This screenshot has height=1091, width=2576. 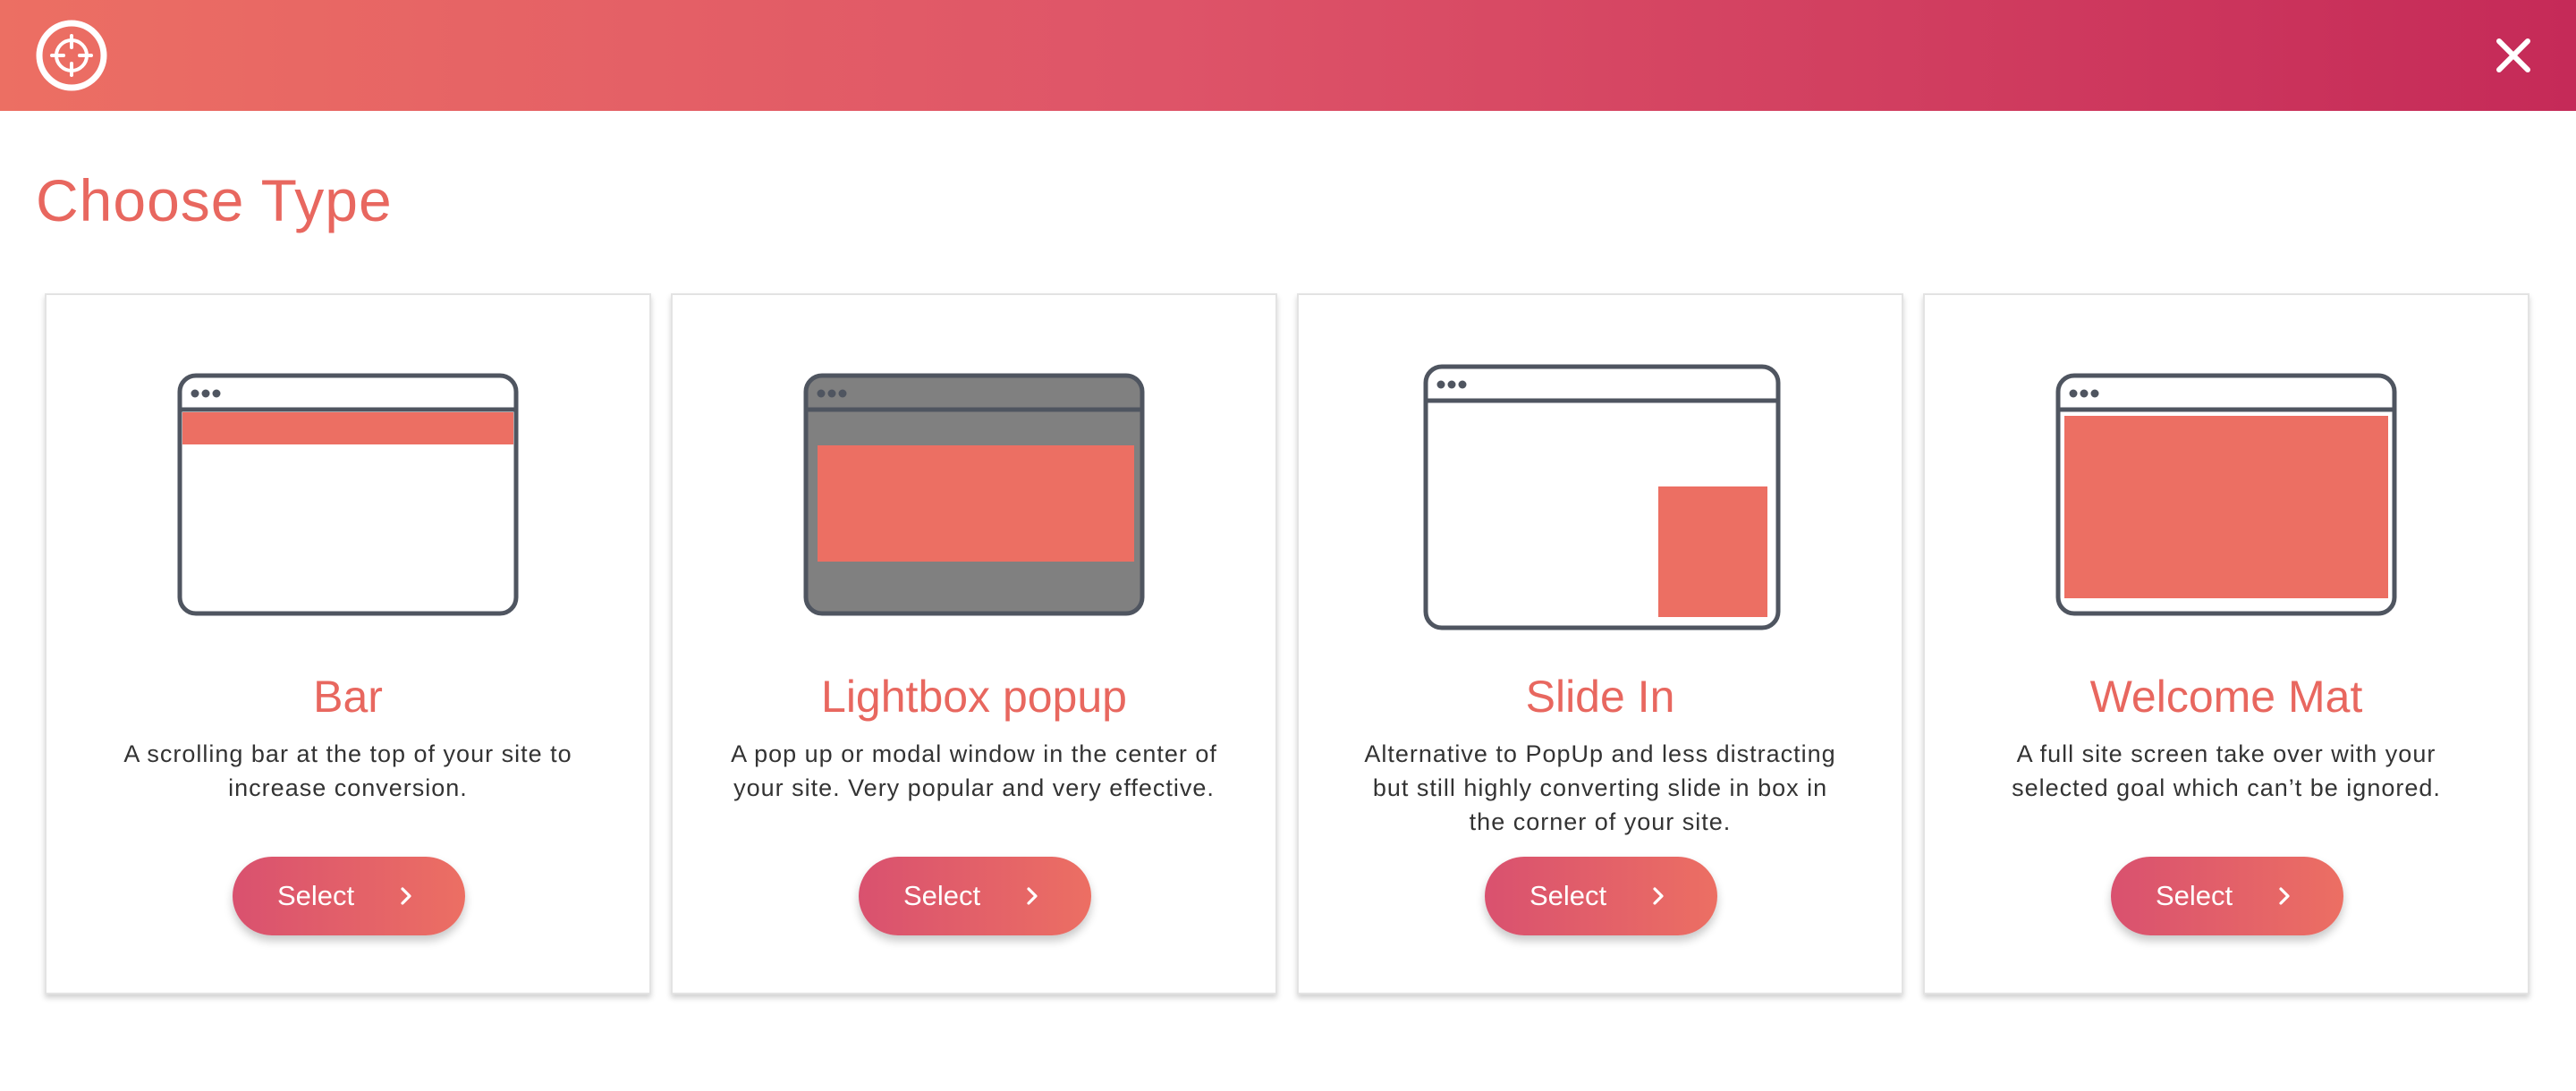 What do you see at coordinates (1602, 497) in the screenshot?
I see `browser-slidein-illustration` at bounding box center [1602, 497].